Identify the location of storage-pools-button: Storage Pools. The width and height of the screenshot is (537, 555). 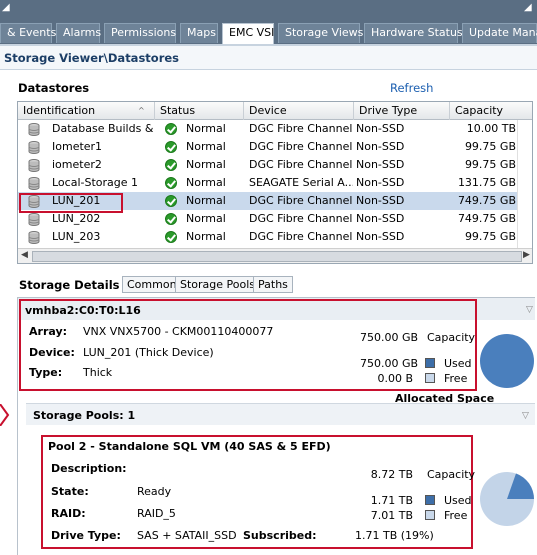
(218, 284).